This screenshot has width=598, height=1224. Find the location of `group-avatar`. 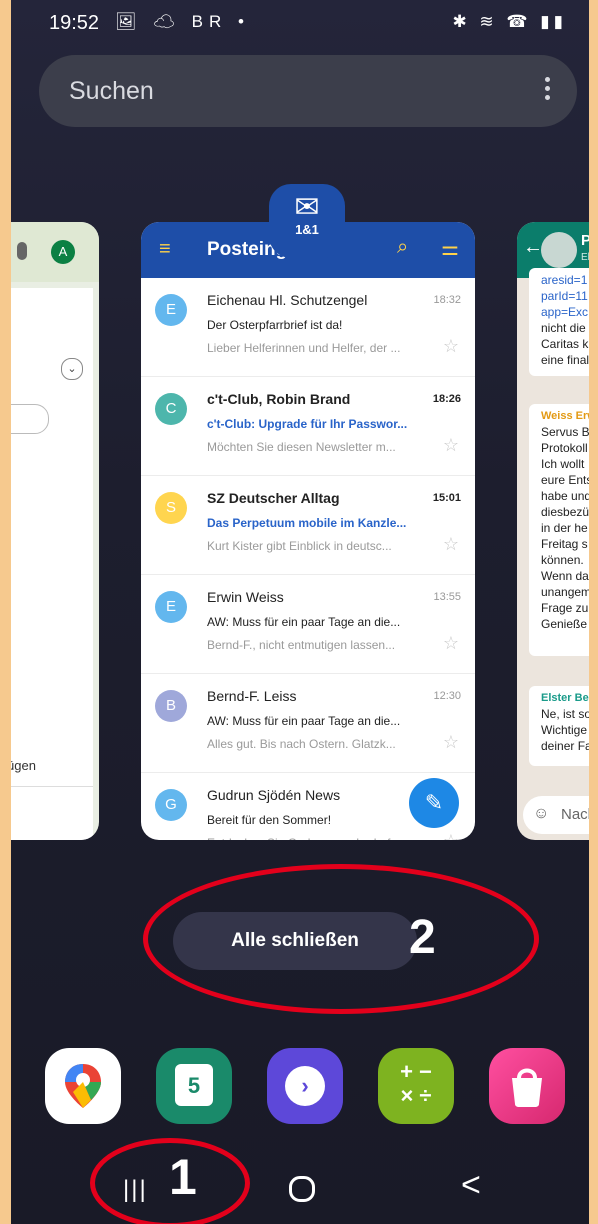

group-avatar is located at coordinates (559, 250).